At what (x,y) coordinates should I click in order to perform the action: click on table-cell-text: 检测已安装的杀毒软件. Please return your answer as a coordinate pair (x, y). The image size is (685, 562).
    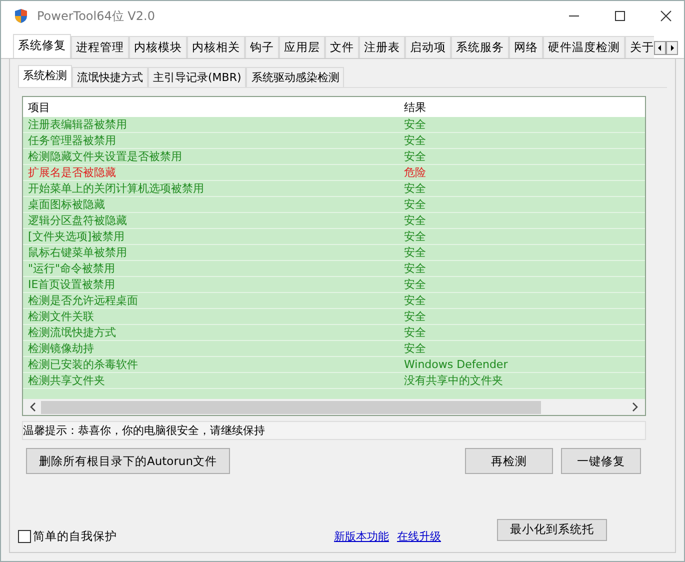
    Looking at the image, I should click on (83, 364).